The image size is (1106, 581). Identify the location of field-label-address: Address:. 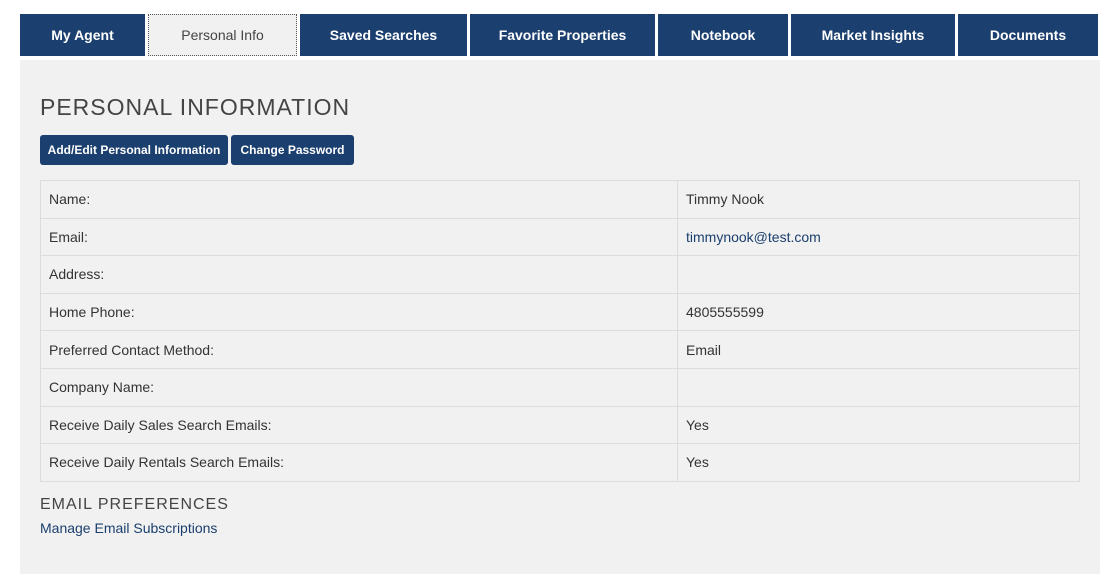
(359, 274).